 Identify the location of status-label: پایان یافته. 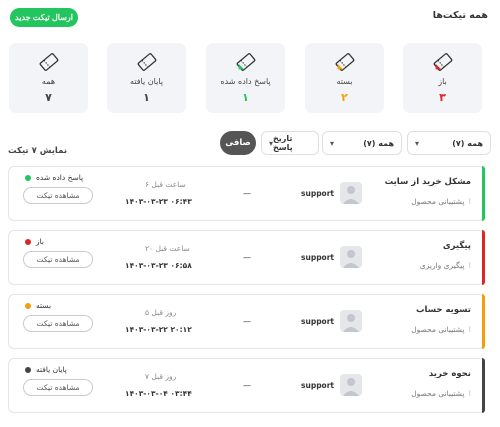
(51, 369).